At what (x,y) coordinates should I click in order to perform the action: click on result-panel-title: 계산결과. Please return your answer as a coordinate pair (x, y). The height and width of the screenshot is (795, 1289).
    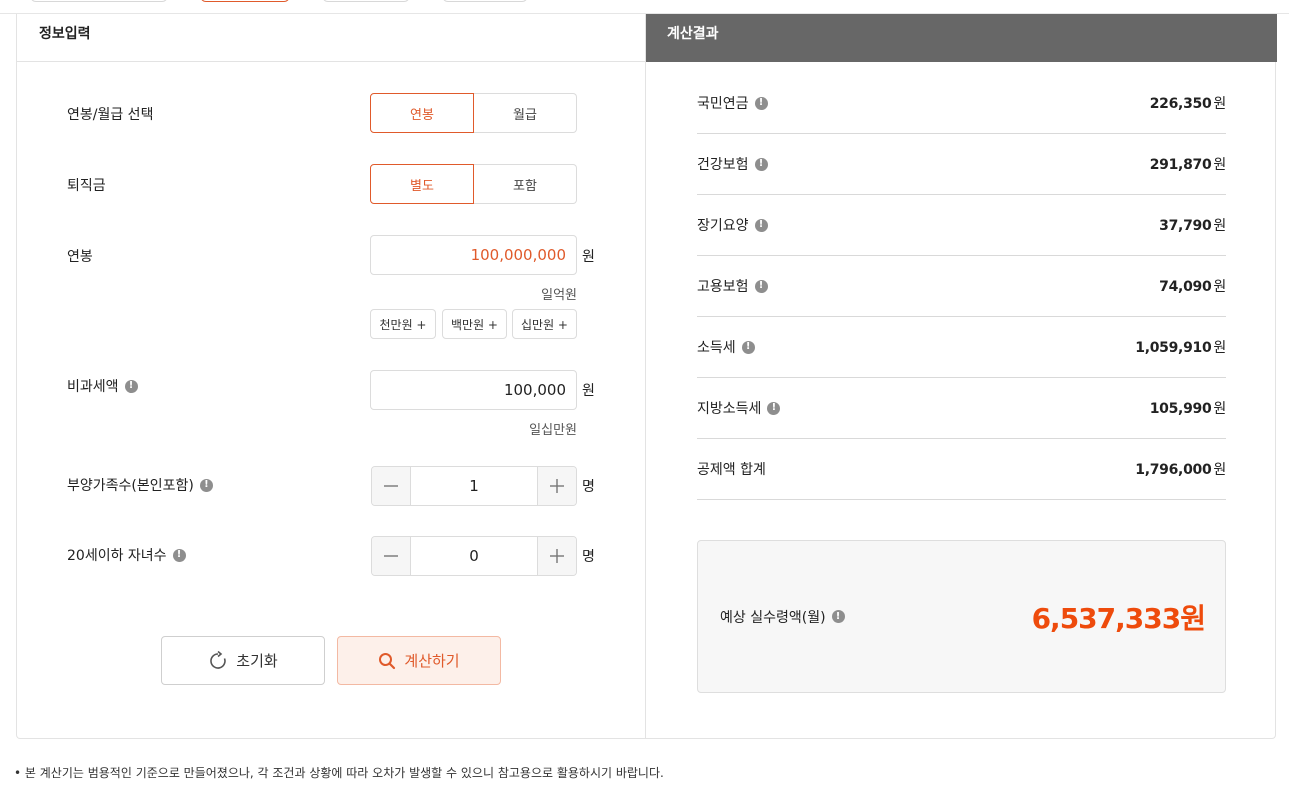
    Looking at the image, I should click on (961, 38).